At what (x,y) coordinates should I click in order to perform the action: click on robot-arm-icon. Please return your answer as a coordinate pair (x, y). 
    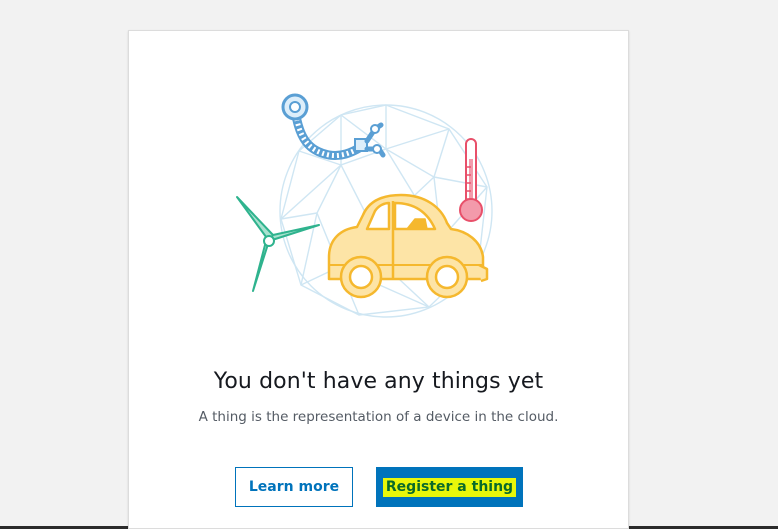
    Looking at the image, I should click on (333, 126).